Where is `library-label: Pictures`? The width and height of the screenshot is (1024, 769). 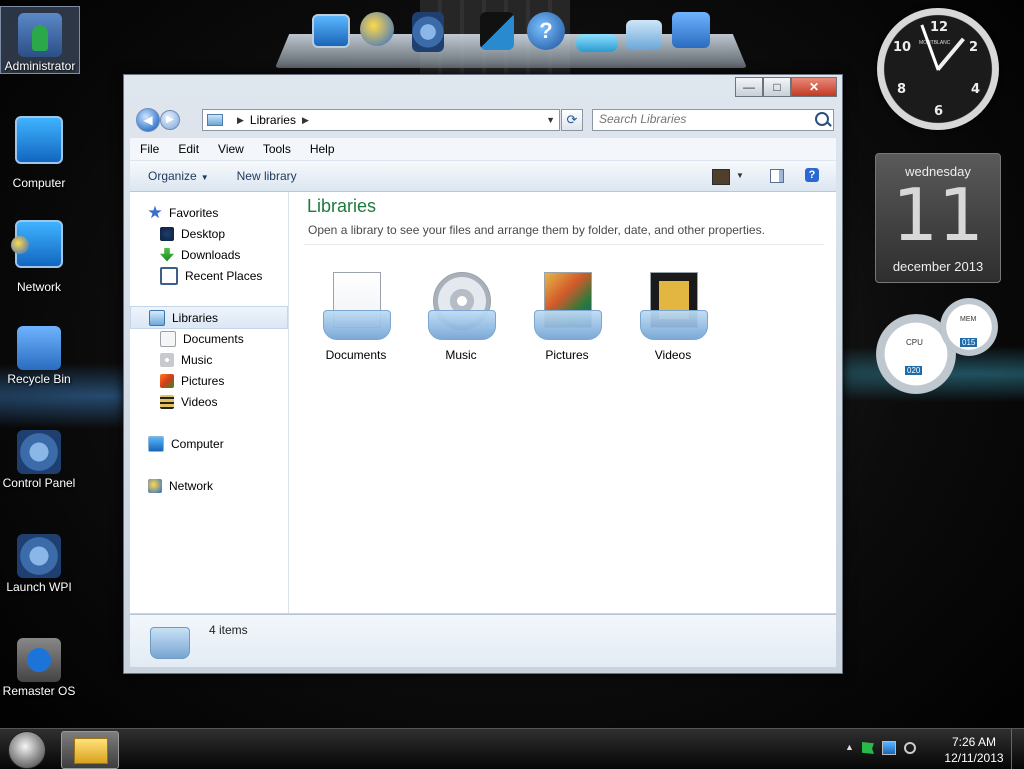 library-label: Pictures is located at coordinates (567, 355).